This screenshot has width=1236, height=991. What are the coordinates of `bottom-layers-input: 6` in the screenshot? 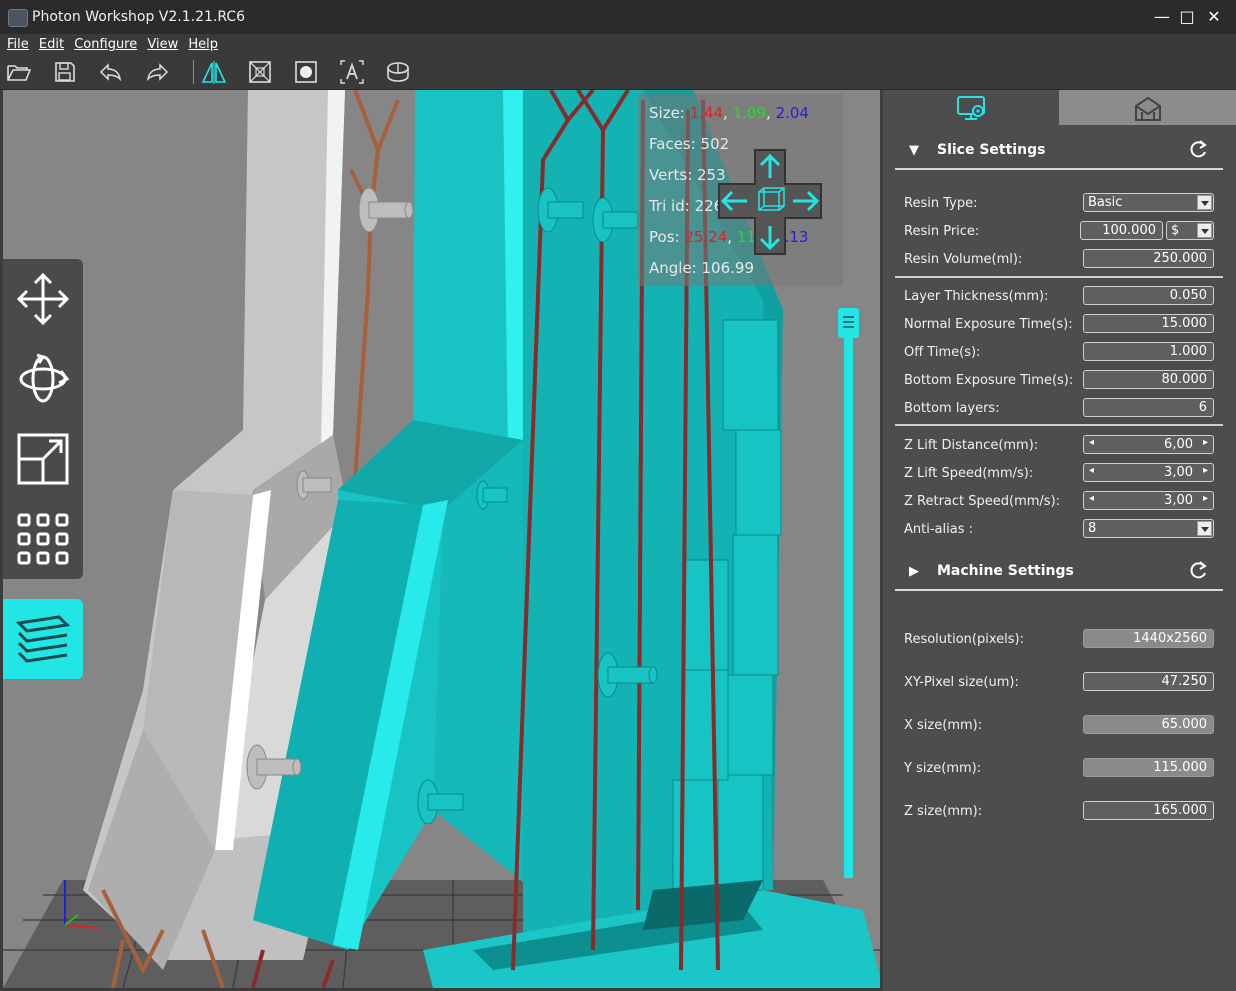 It's located at (1148, 407).